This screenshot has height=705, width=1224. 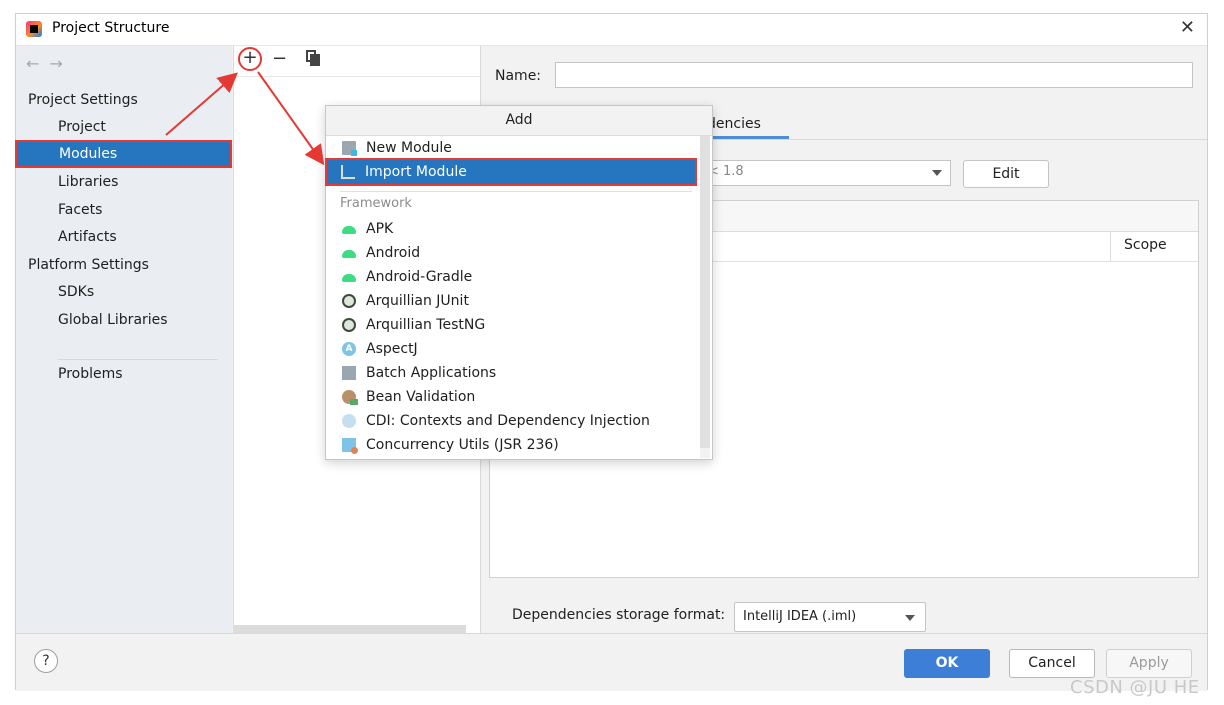 What do you see at coordinates (348, 172) in the screenshot?
I see `import-module-icon` at bounding box center [348, 172].